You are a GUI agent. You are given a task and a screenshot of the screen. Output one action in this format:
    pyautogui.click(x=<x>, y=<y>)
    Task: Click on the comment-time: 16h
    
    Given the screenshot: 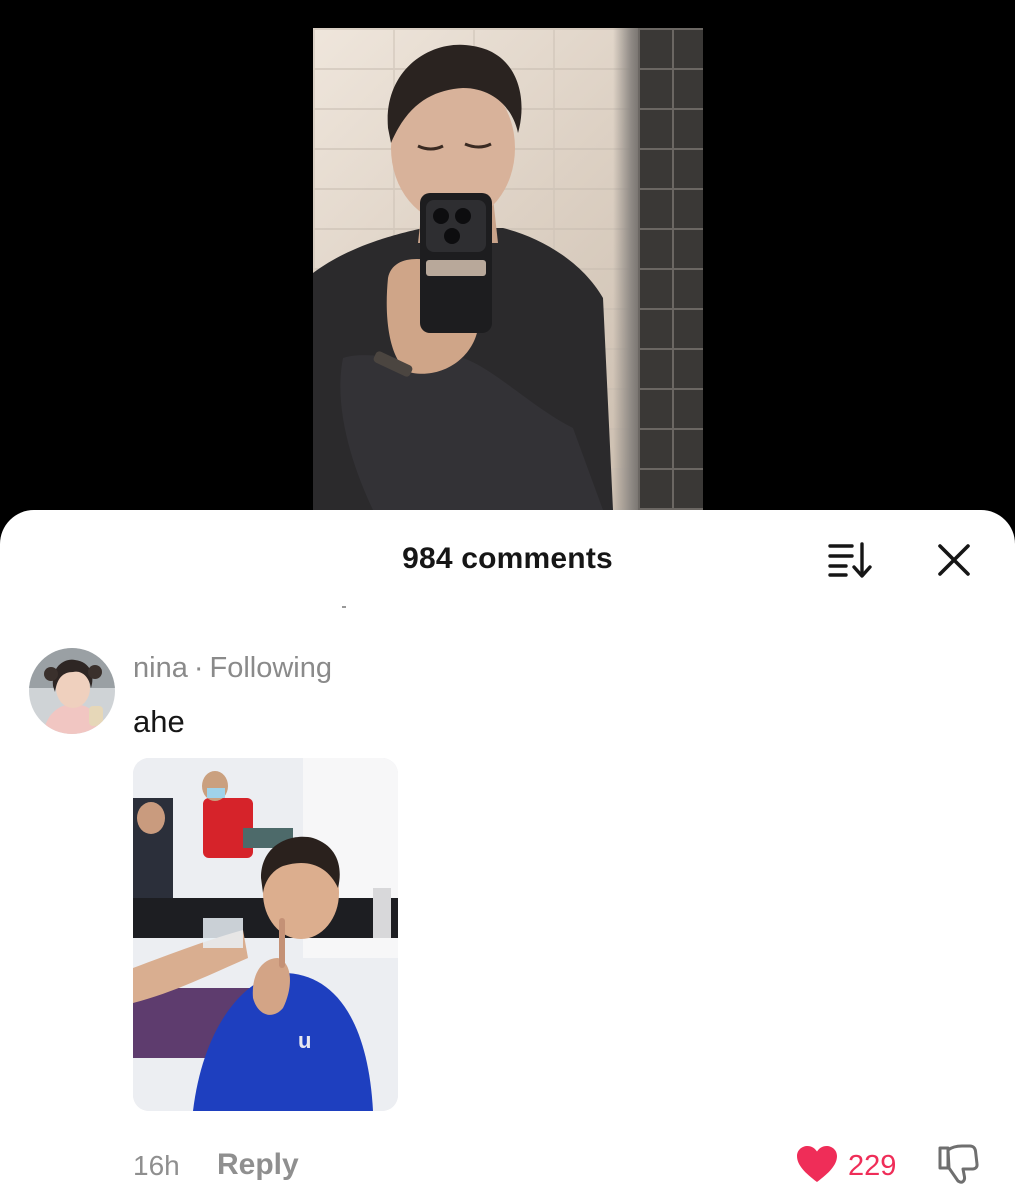 What is the action you would take?
    pyautogui.click(x=156, y=1165)
    